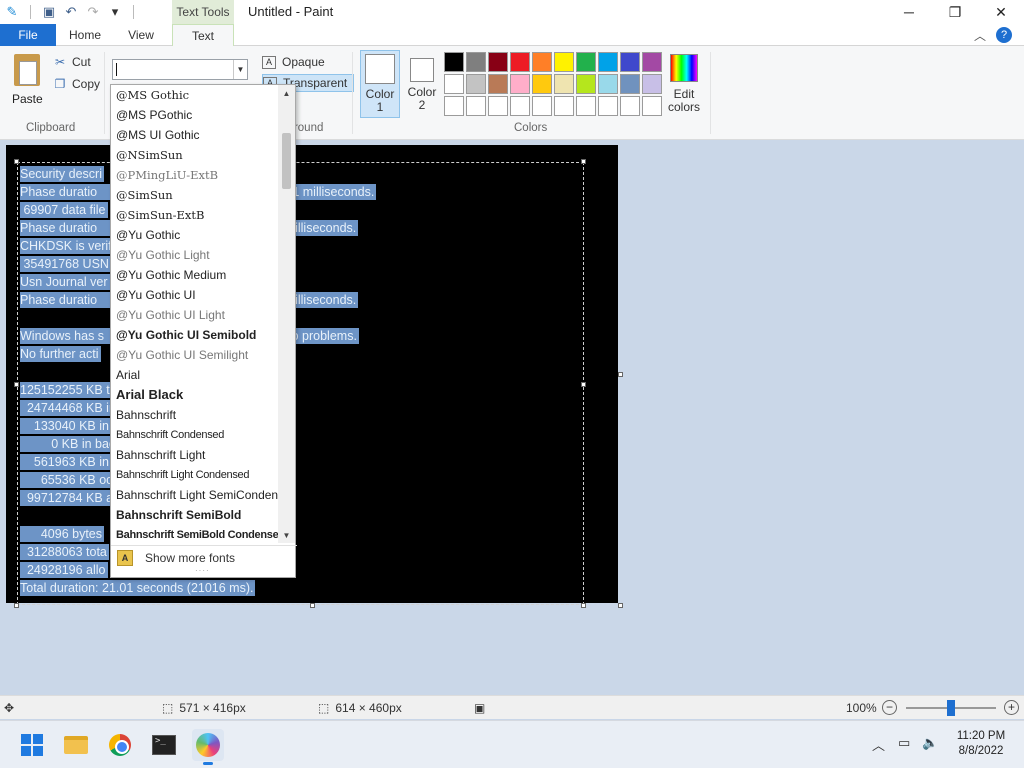 The height and width of the screenshot is (768, 1024). What do you see at coordinates (684, 83) in the screenshot?
I see `edit-colors-button: Edit colors` at bounding box center [684, 83].